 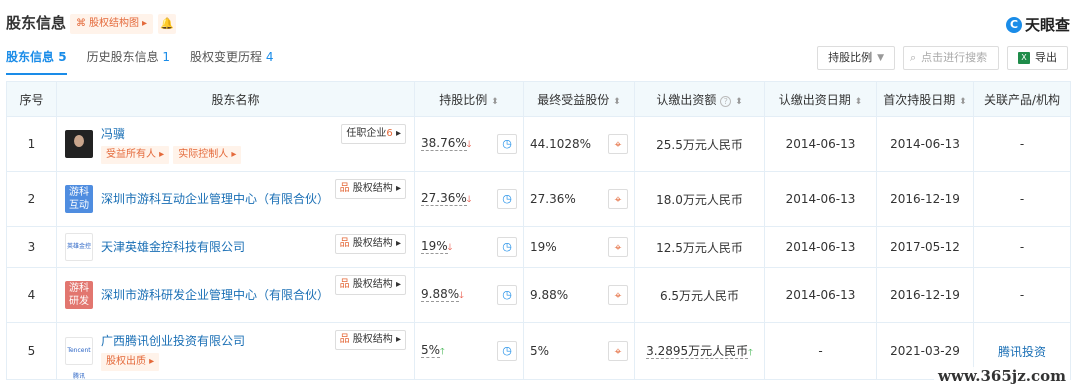 What do you see at coordinates (820, 99) in the screenshot?
I see `col-sub-date: 认缴出资日期 ⬍` at bounding box center [820, 99].